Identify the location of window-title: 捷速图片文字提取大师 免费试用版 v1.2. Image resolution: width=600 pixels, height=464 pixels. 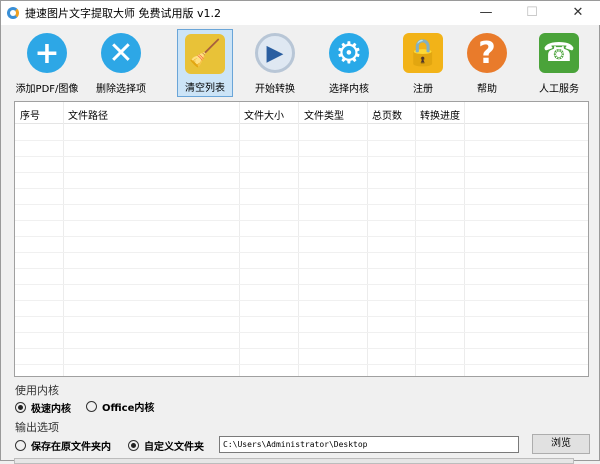
(123, 13).